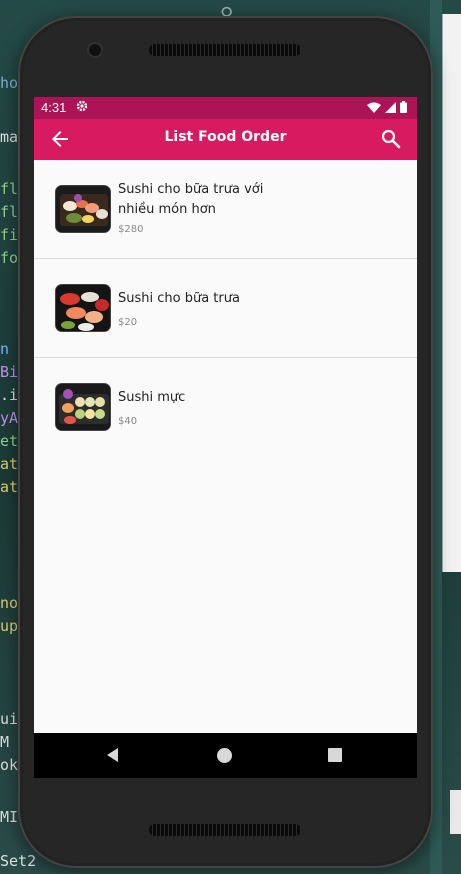  Describe the element at coordinates (128, 421) in the screenshot. I see `food-price: $40` at that location.